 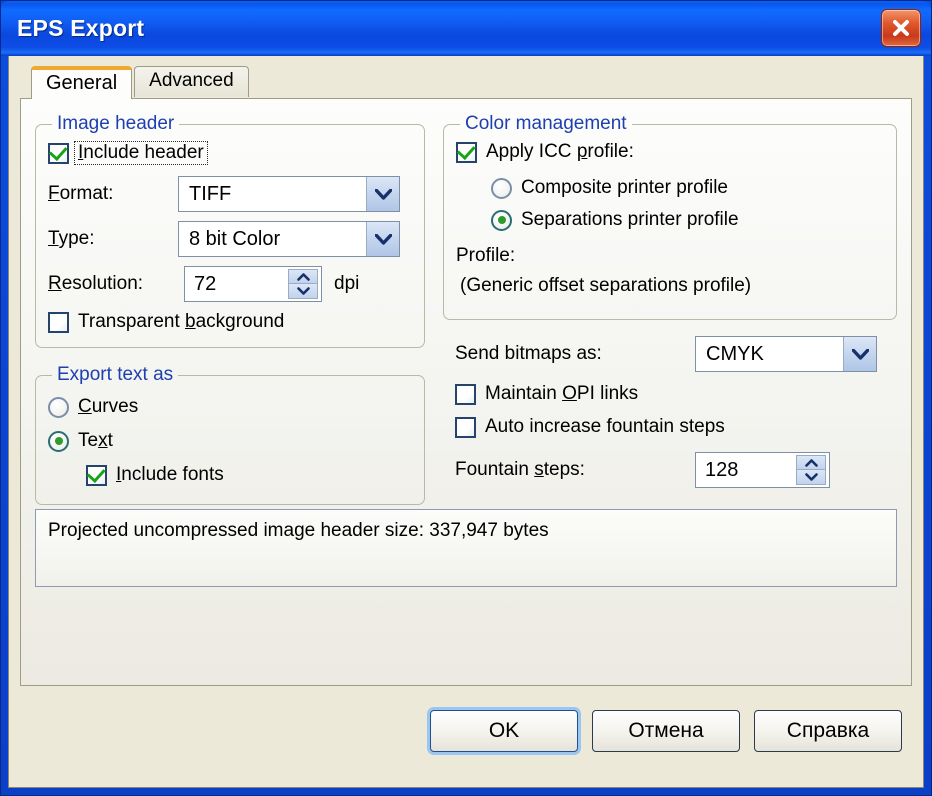 What do you see at coordinates (170, 474) in the screenshot?
I see `include-fonts-label: Include fonts` at bounding box center [170, 474].